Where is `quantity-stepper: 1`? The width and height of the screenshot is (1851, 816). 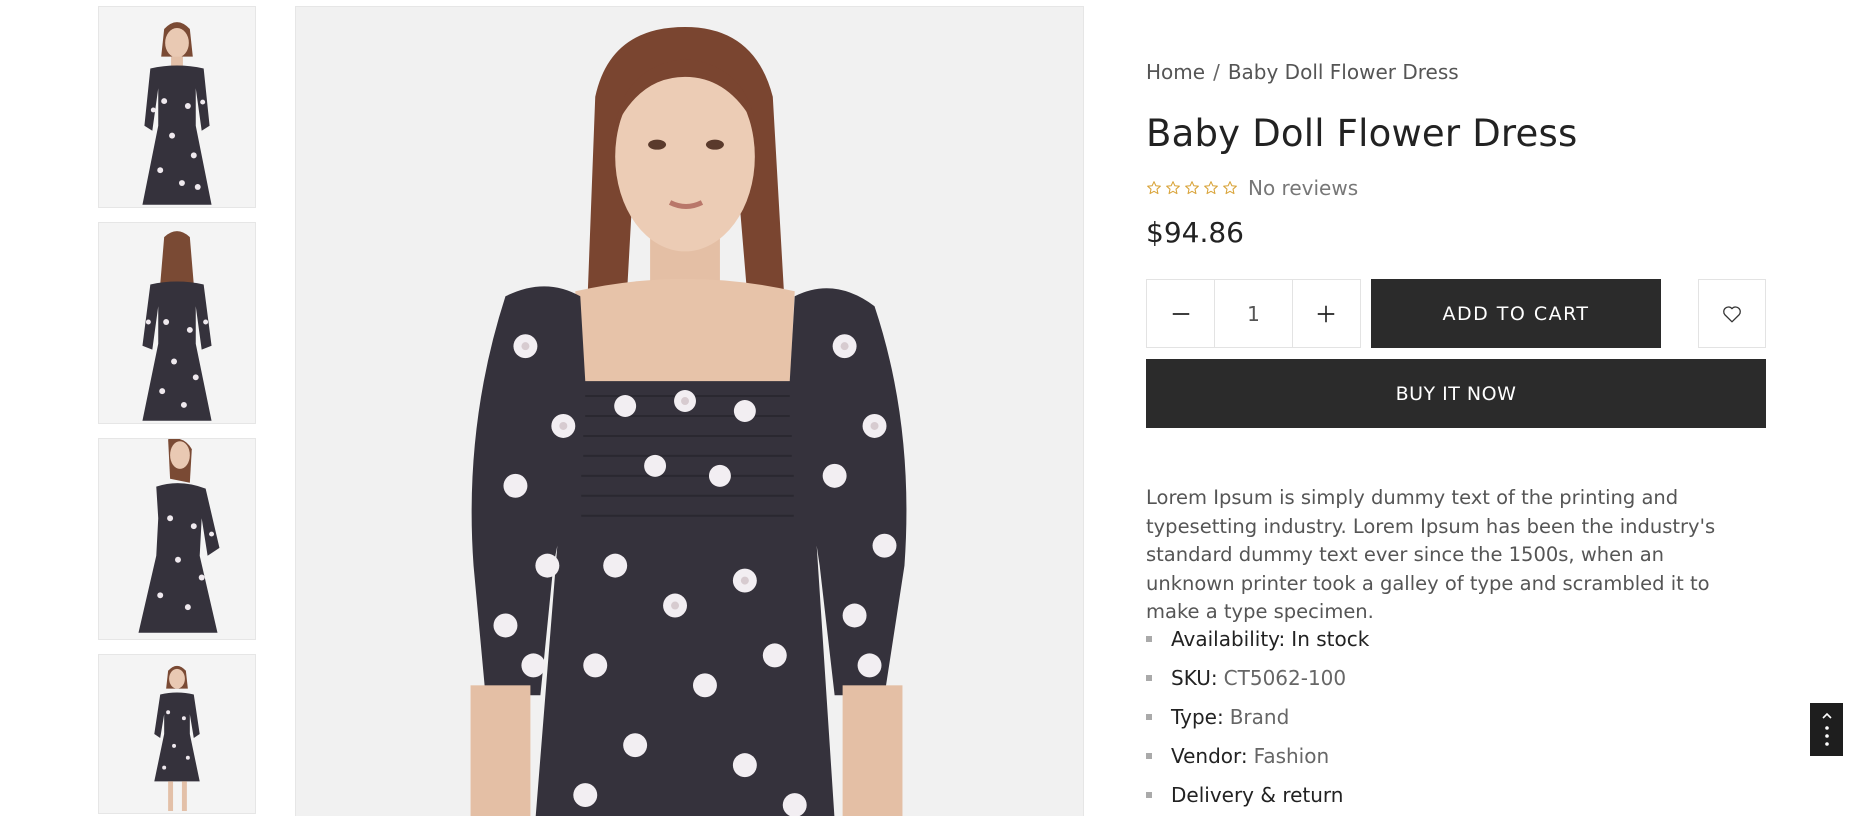 quantity-stepper: 1 is located at coordinates (1253, 313).